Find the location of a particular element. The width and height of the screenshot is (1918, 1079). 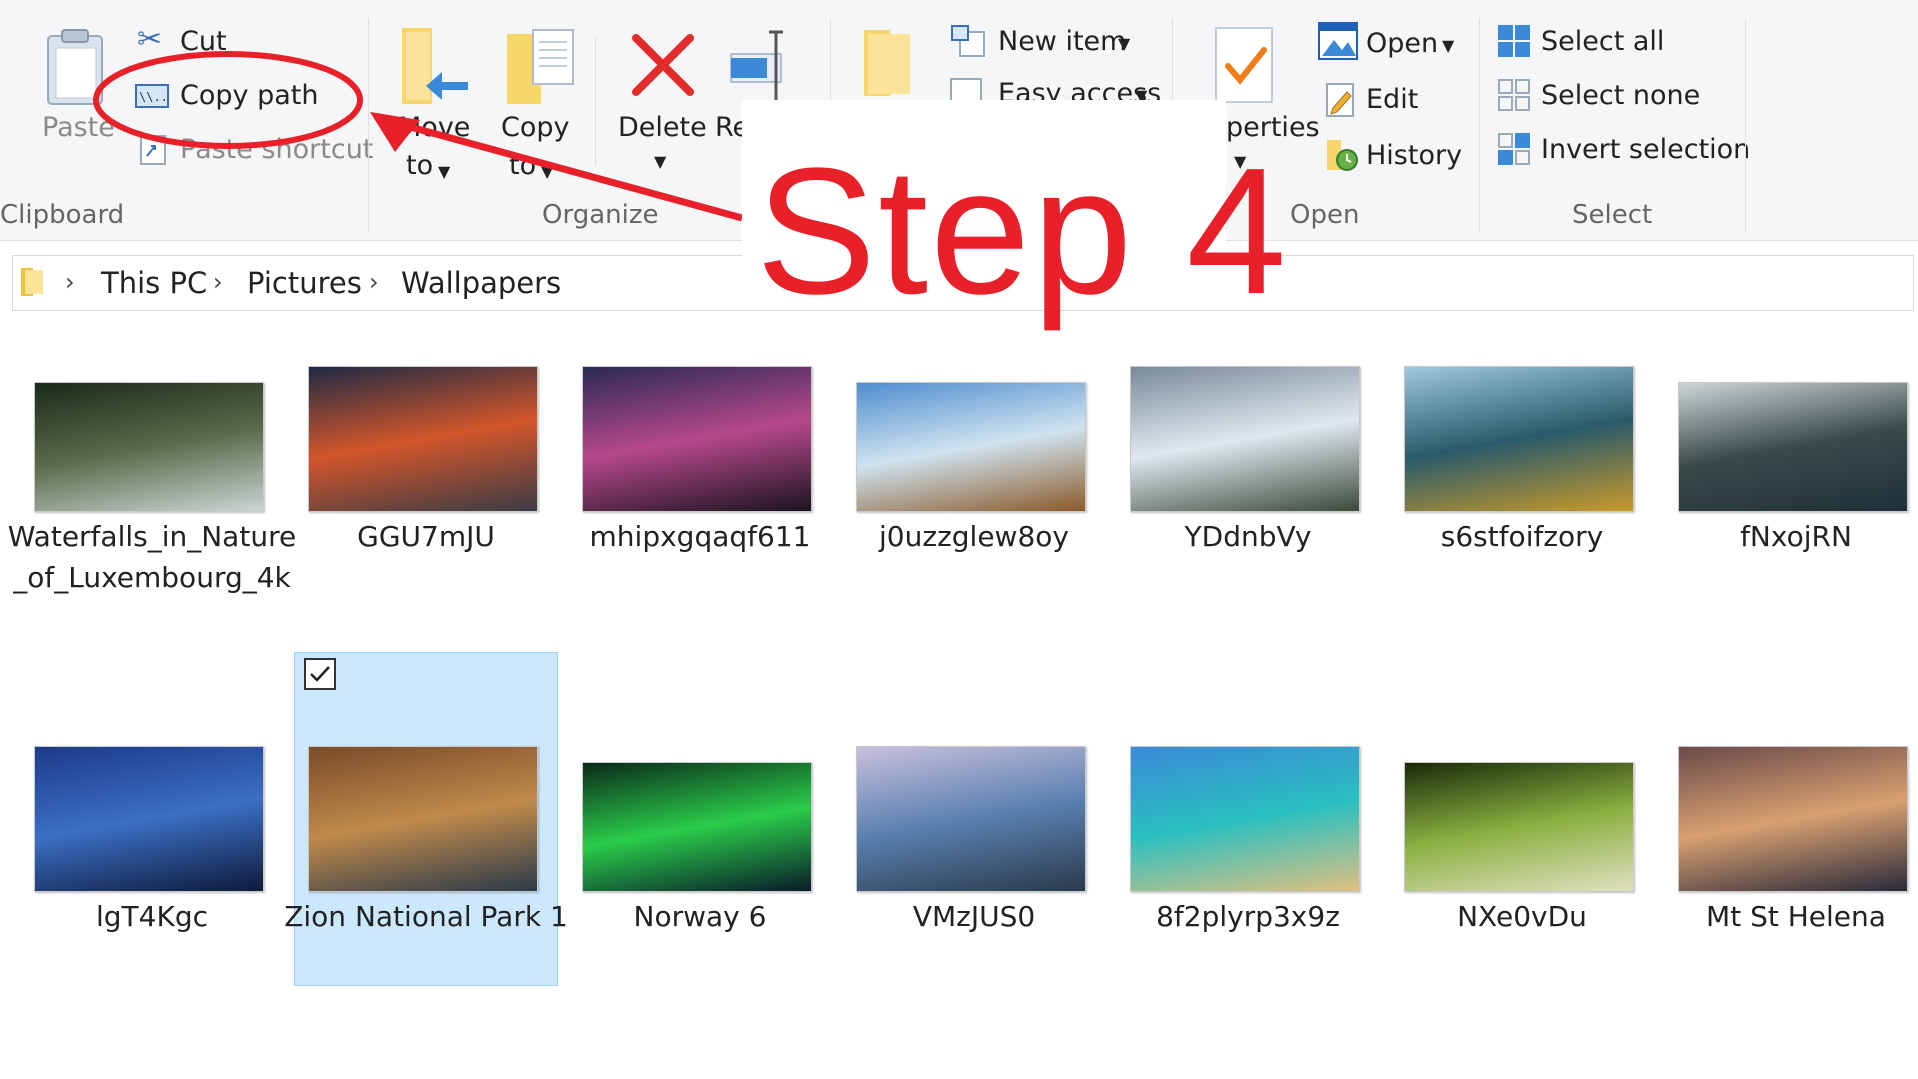

file-name: j0uzzglew8oy is located at coordinates (974, 536).